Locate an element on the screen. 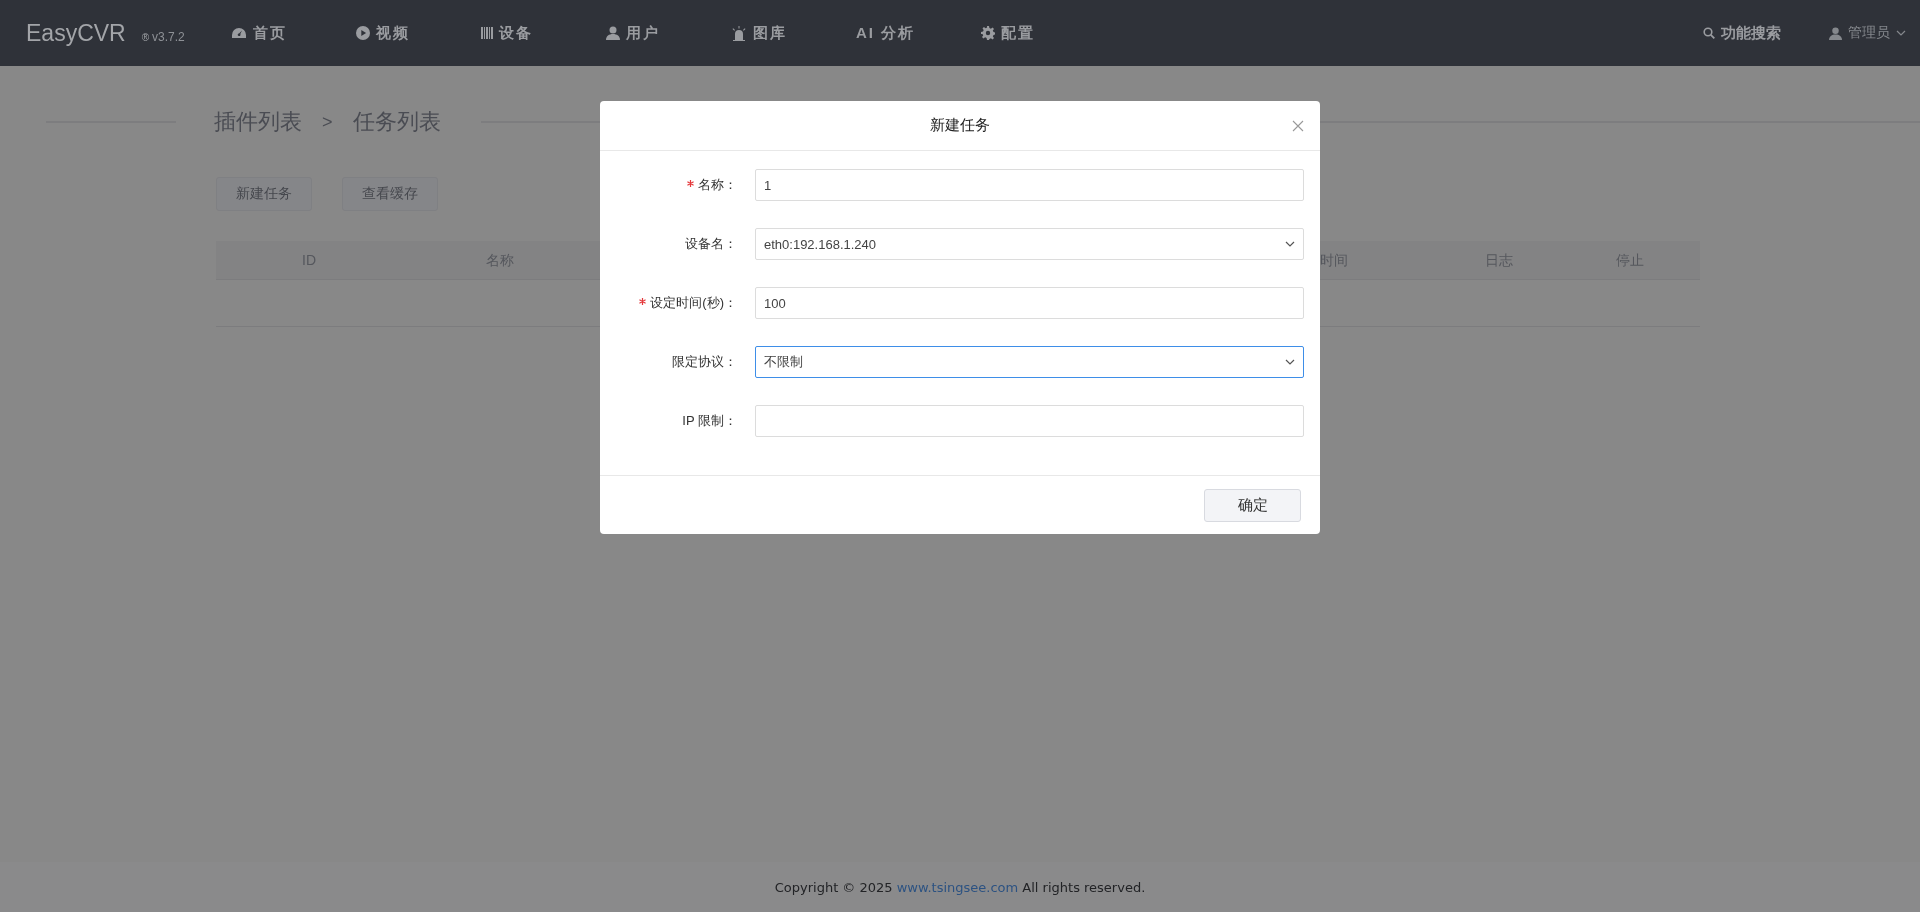  toolbar-button: 新建任务 is located at coordinates (264, 194).